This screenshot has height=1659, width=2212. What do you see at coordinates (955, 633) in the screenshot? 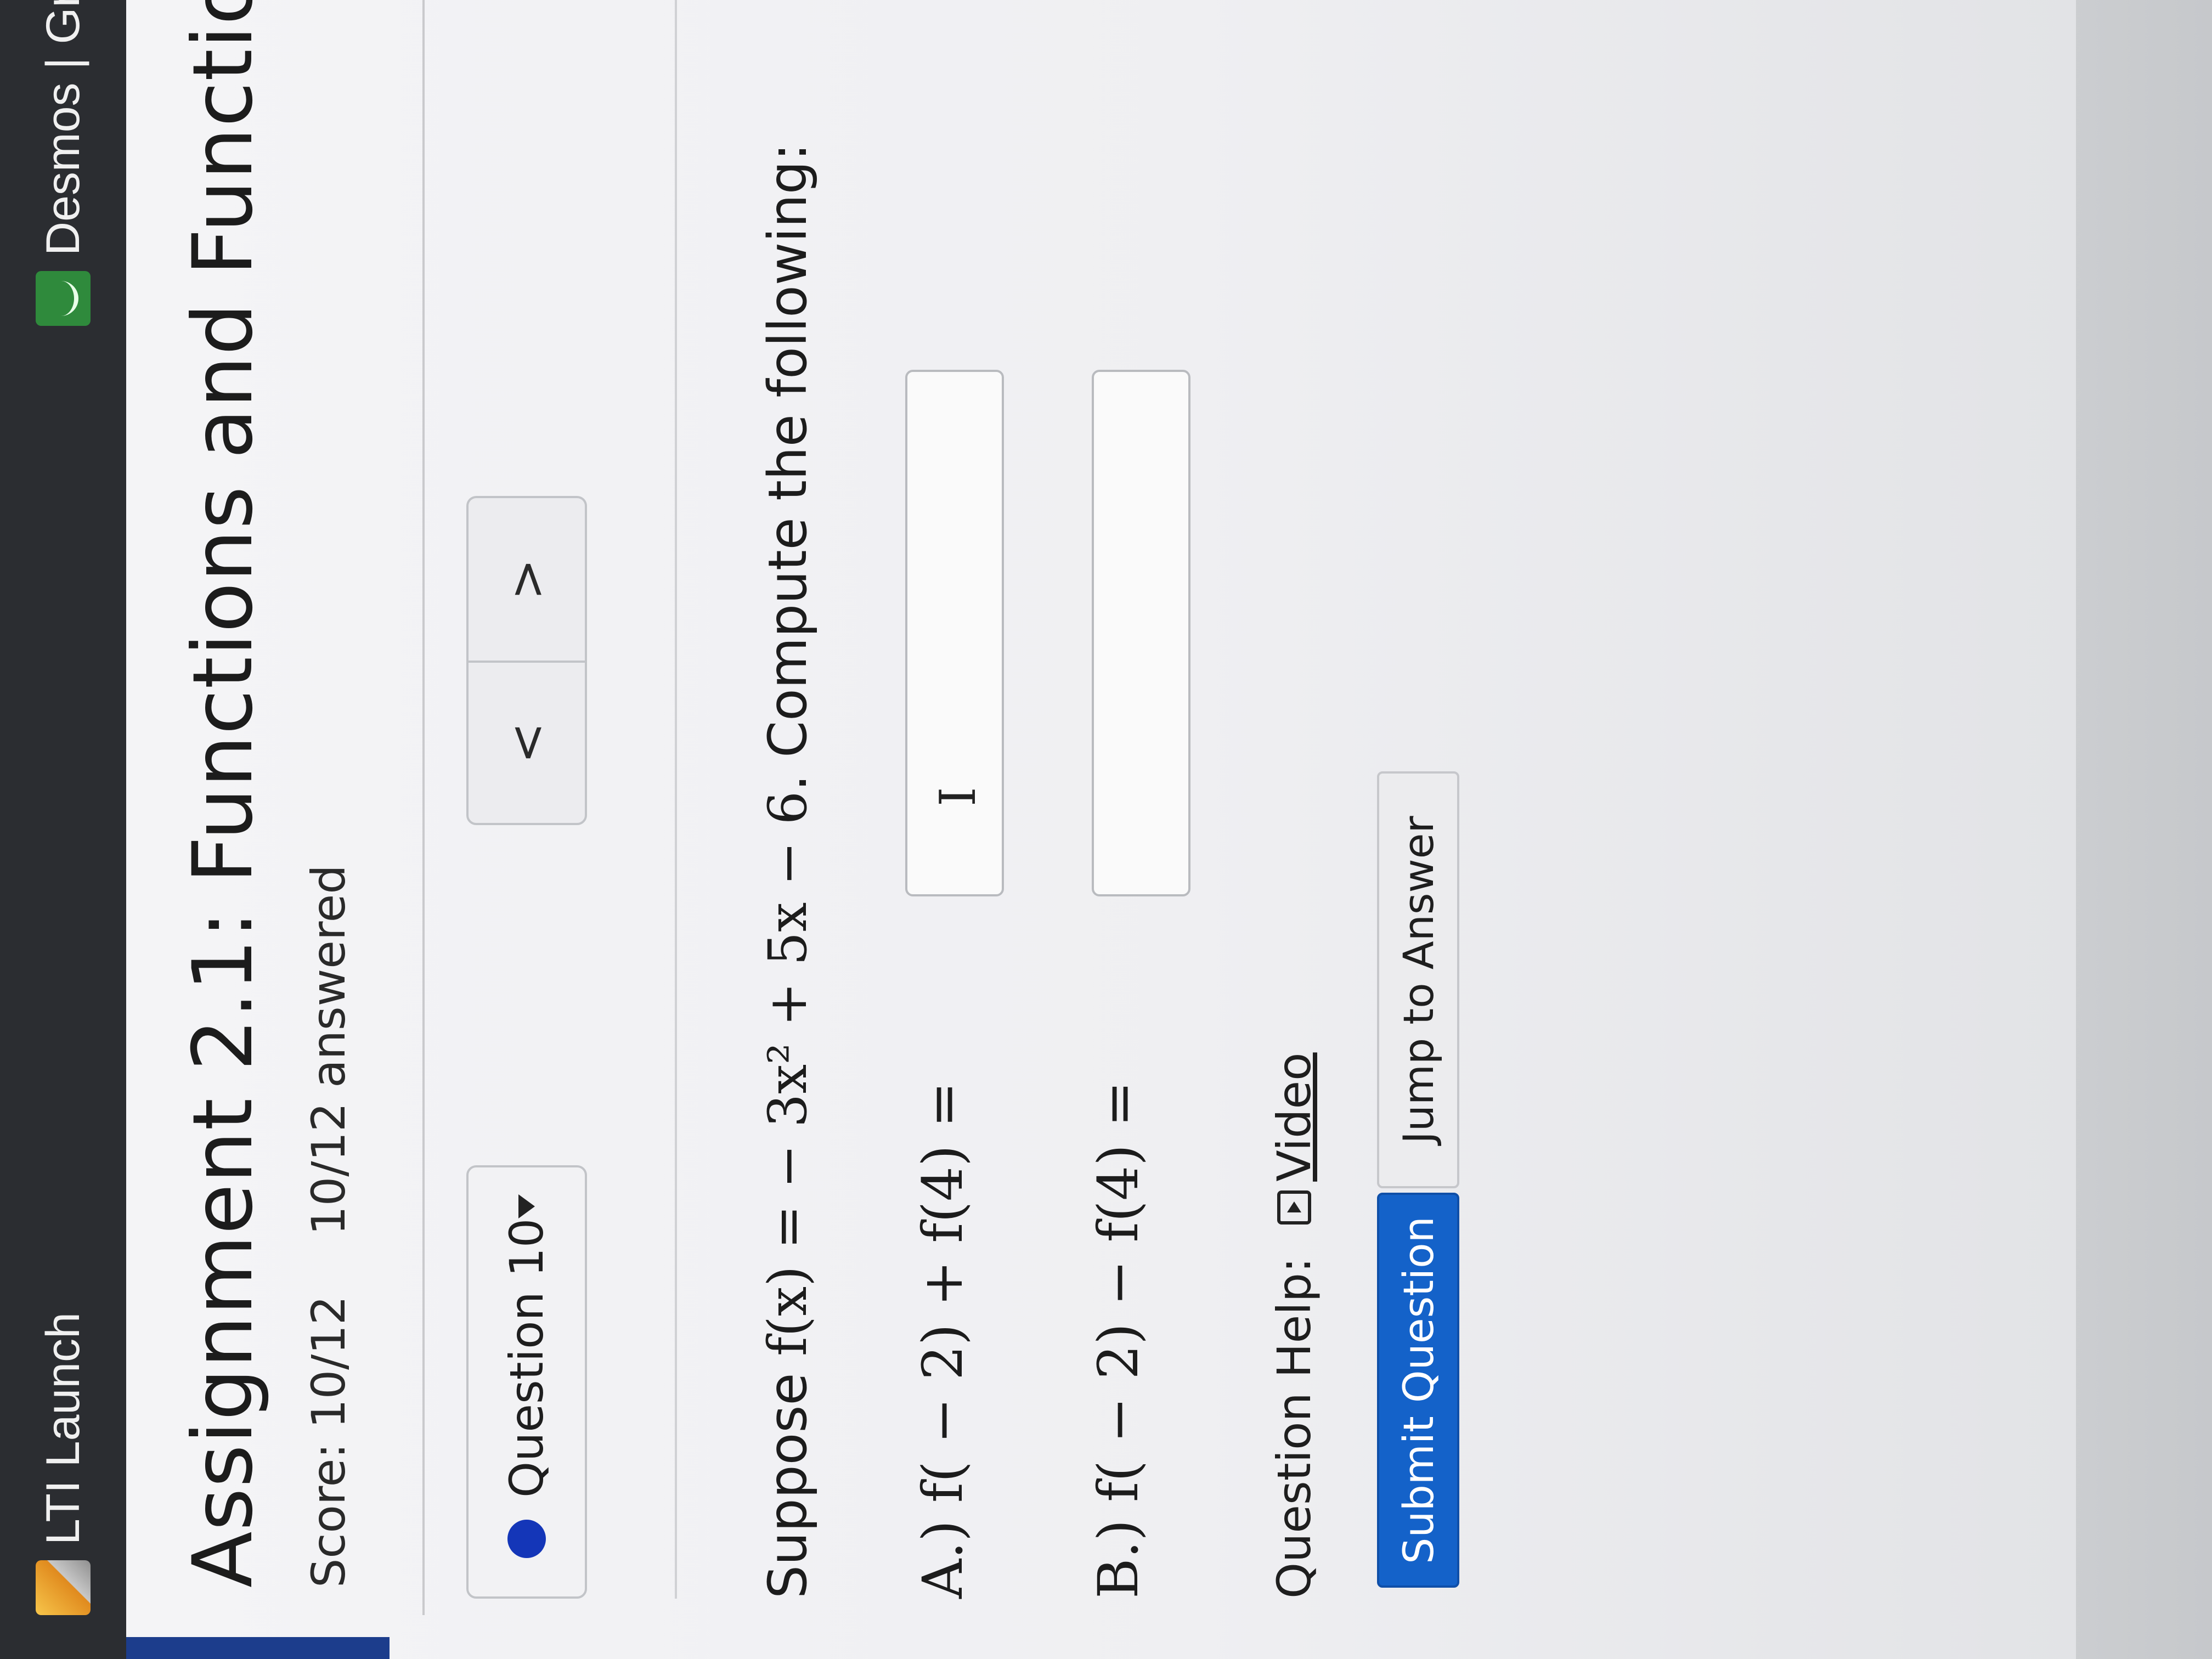
I see `part-a-answer-input: I` at bounding box center [955, 633].